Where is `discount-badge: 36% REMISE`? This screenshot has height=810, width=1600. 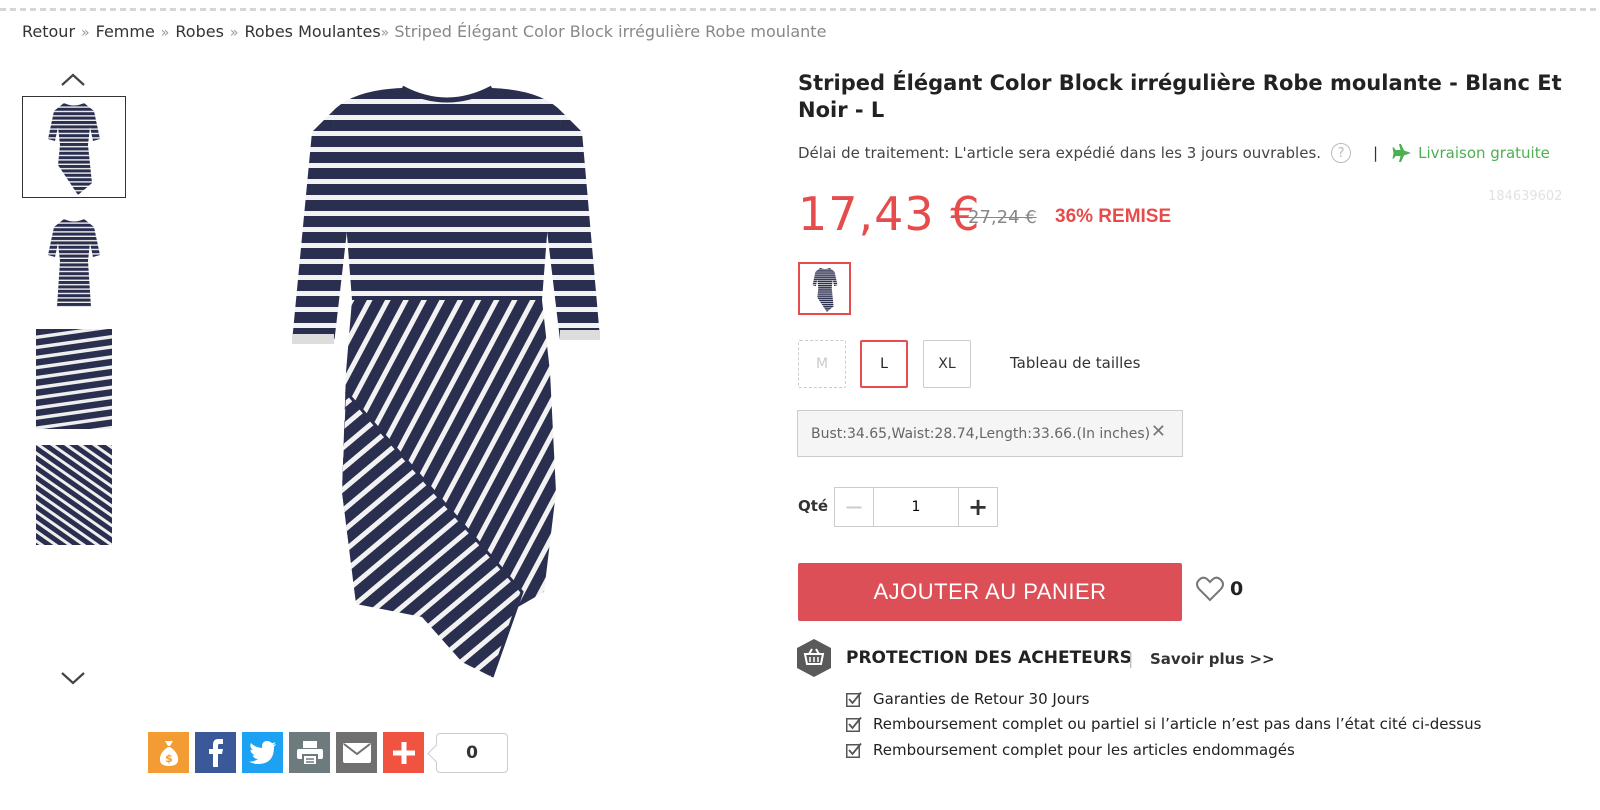 discount-badge: 36% REMISE is located at coordinates (1113, 216).